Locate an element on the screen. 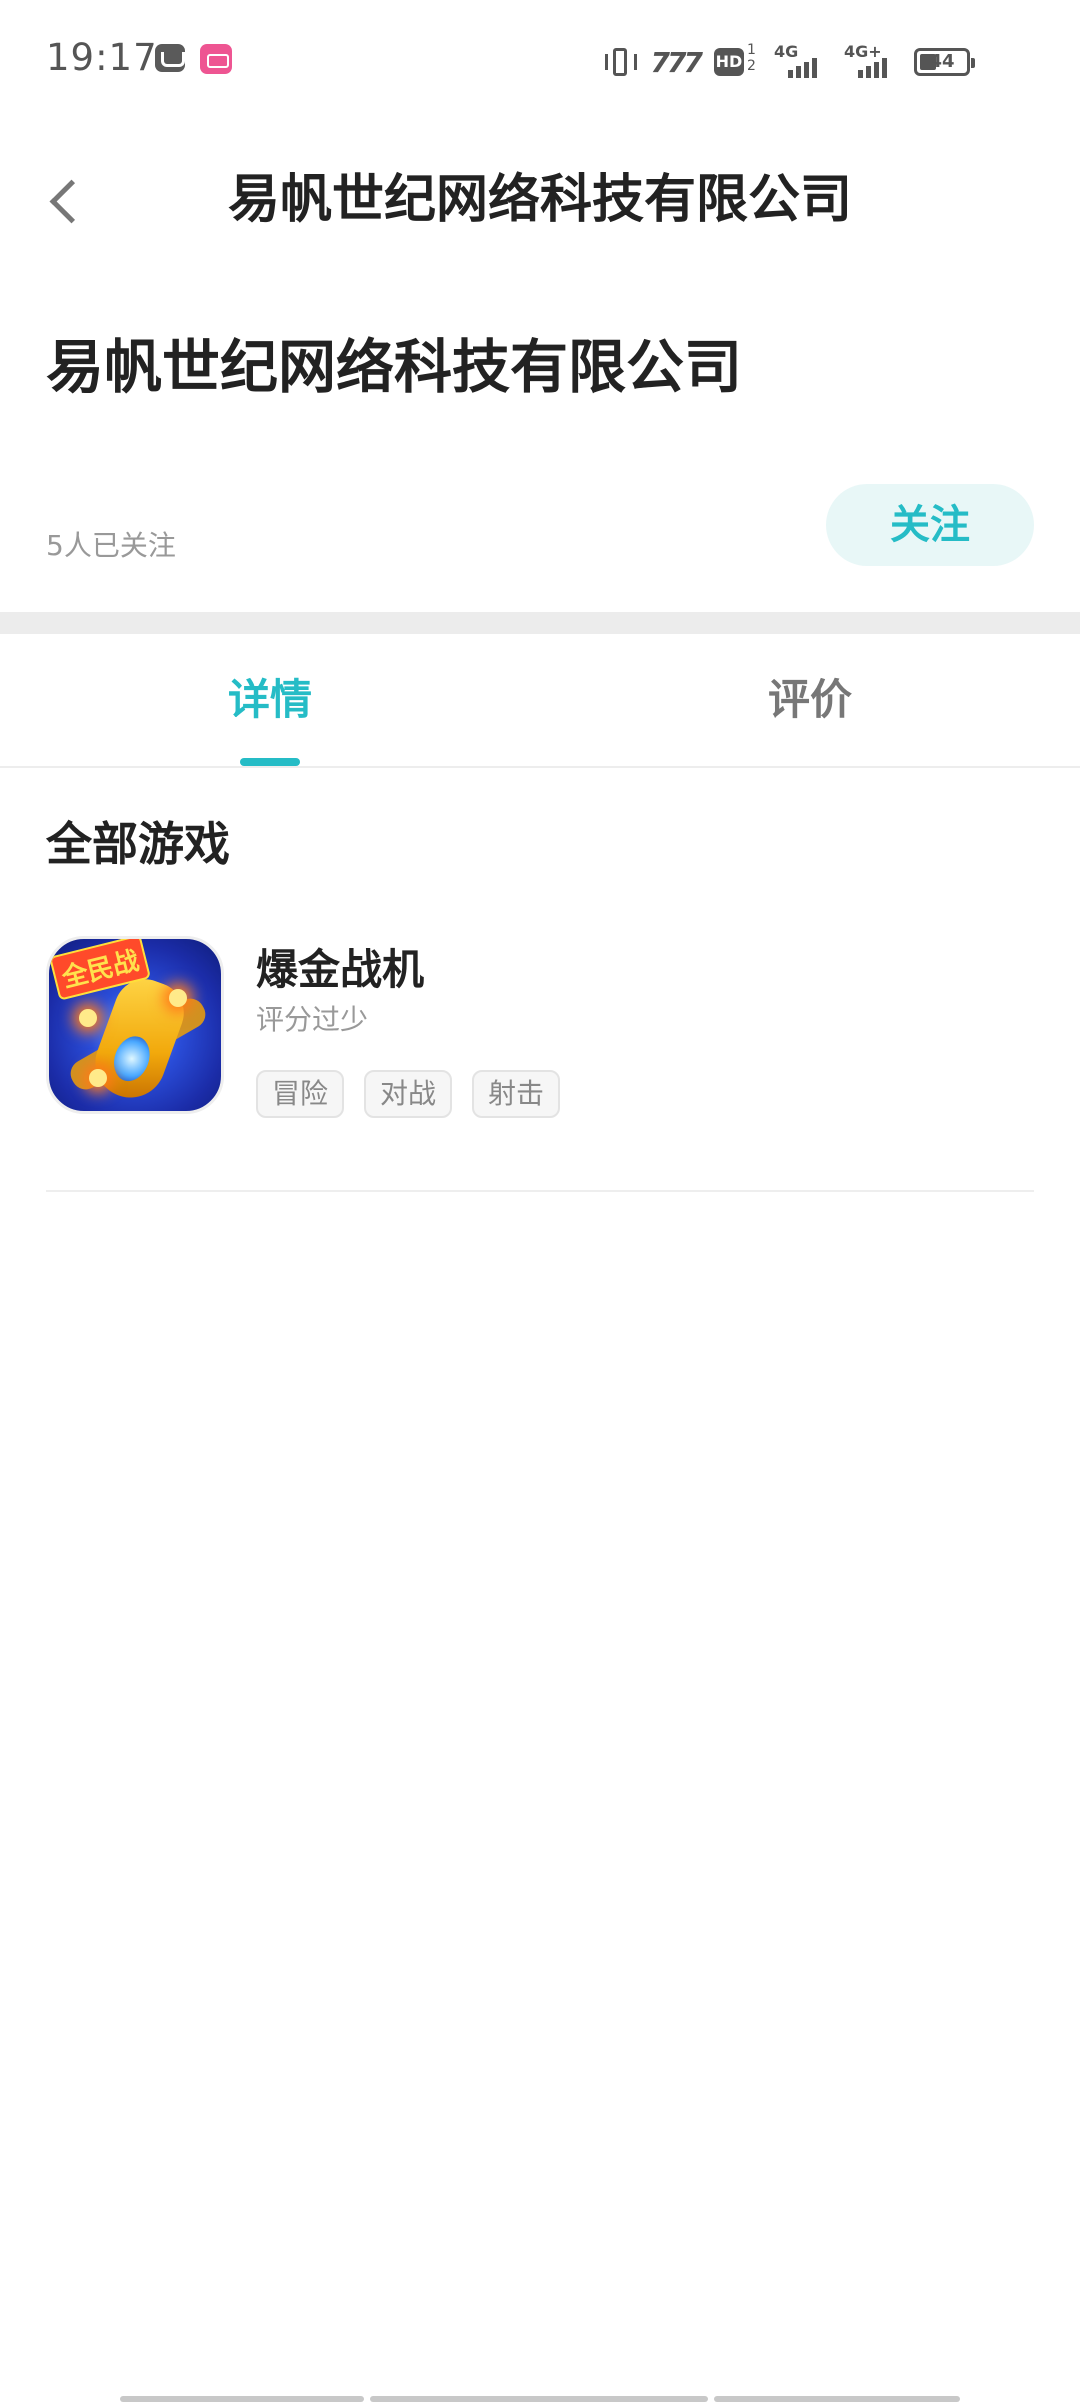 The height and width of the screenshot is (2408, 1080). signal-4g-icon: 4G is located at coordinates (802, 61).